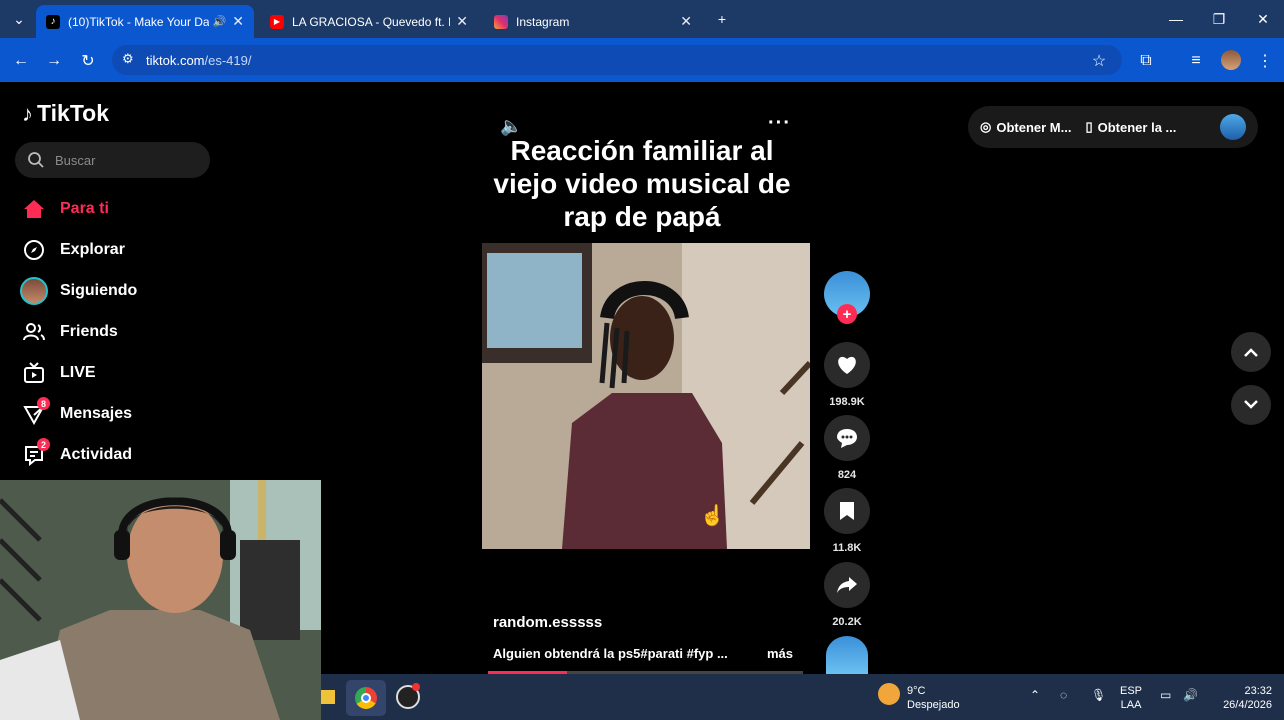 The width and height of the screenshot is (1284, 720). I want to click on next-video-button, so click(1251, 405).